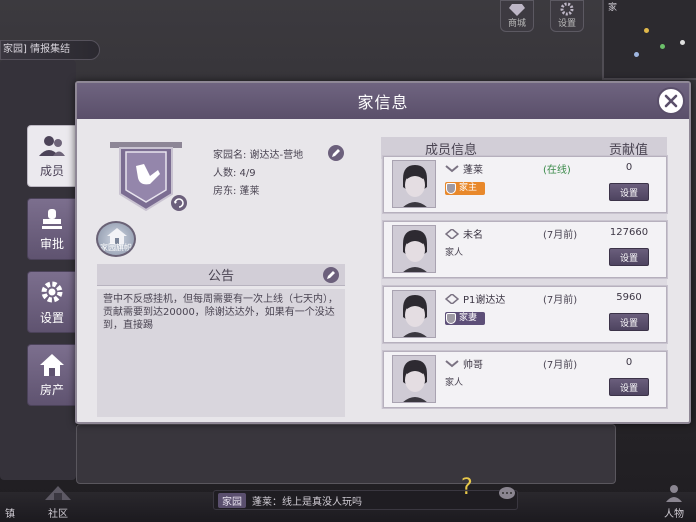  I want to click on member-role: 家妻, so click(465, 318).